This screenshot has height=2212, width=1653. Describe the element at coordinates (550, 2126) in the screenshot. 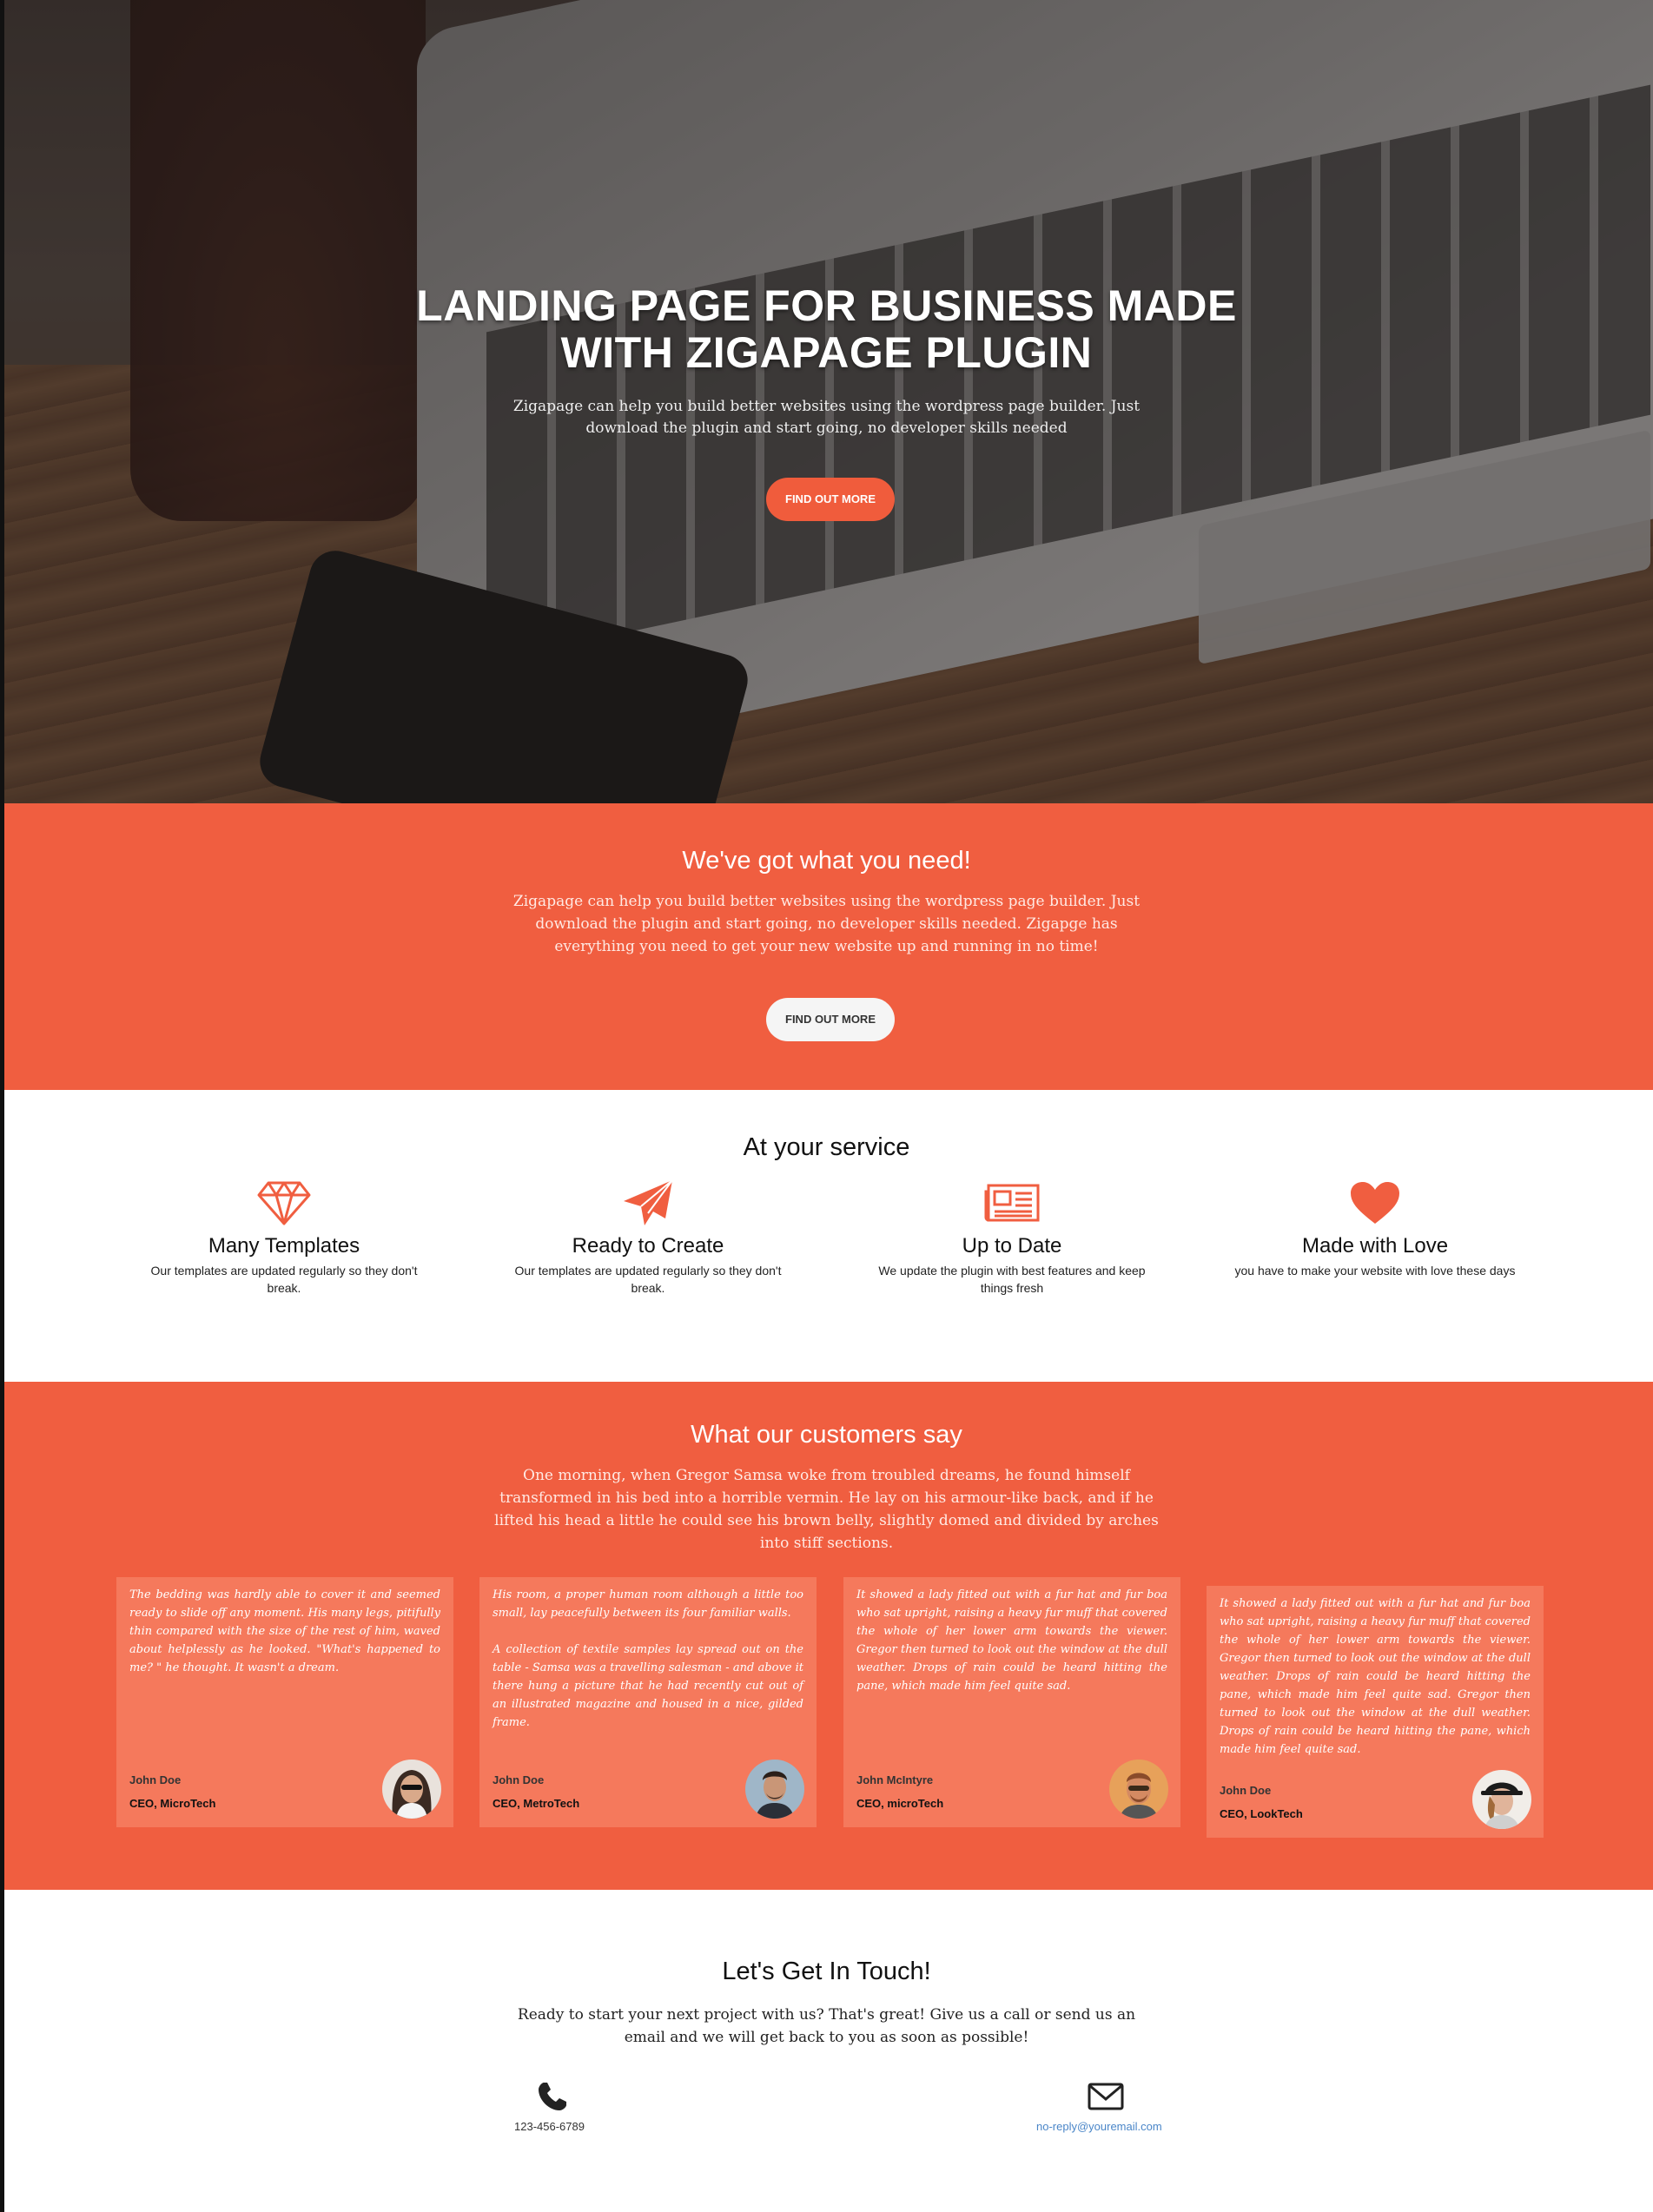

I see `contact-phone: 123-456-6789` at that location.